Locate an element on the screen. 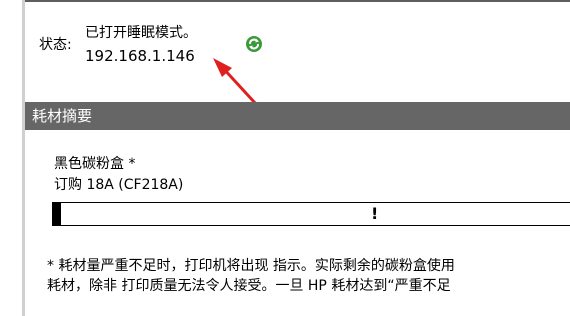  refresh-icon is located at coordinates (254, 44).